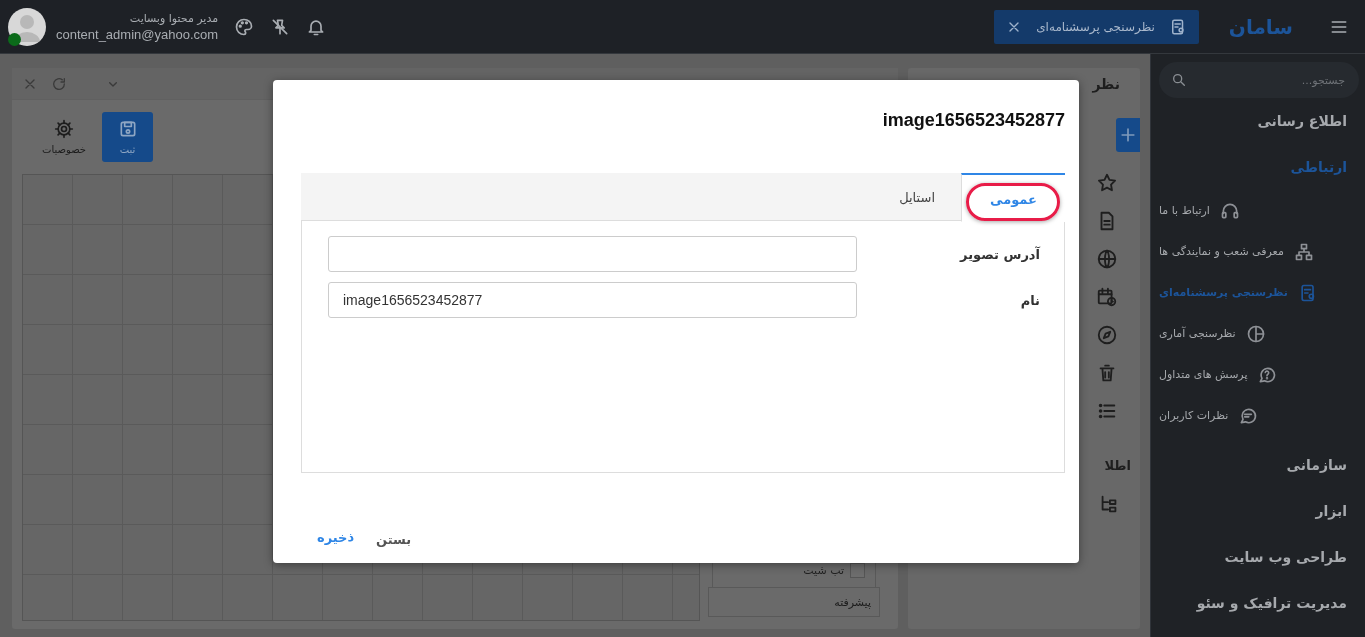  What do you see at coordinates (1030, 300) in the screenshot?
I see `field-label: نام` at bounding box center [1030, 300].